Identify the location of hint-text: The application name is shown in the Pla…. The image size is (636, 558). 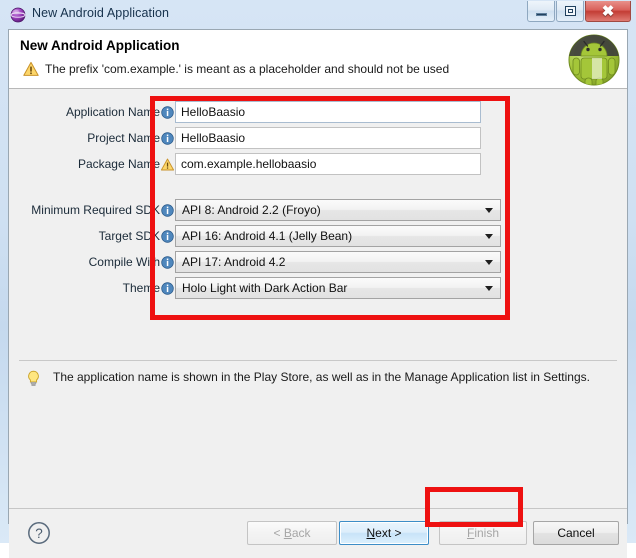
(321, 377).